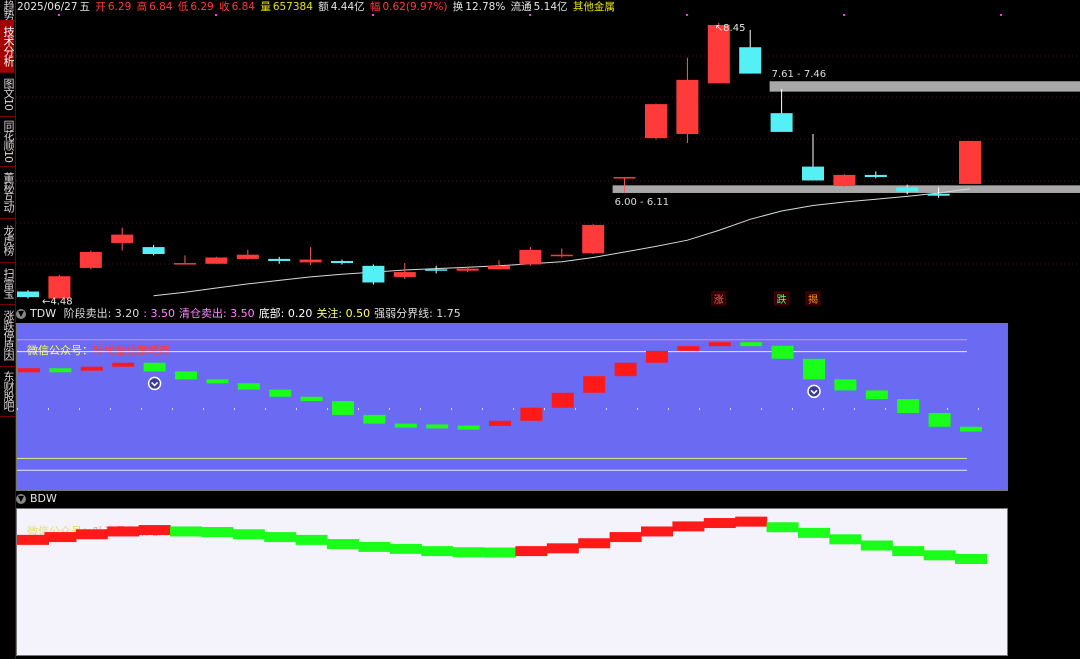 This screenshot has width=1080, height=659. What do you see at coordinates (594, 7) in the screenshot?
I see `sector-link: 其他金属` at bounding box center [594, 7].